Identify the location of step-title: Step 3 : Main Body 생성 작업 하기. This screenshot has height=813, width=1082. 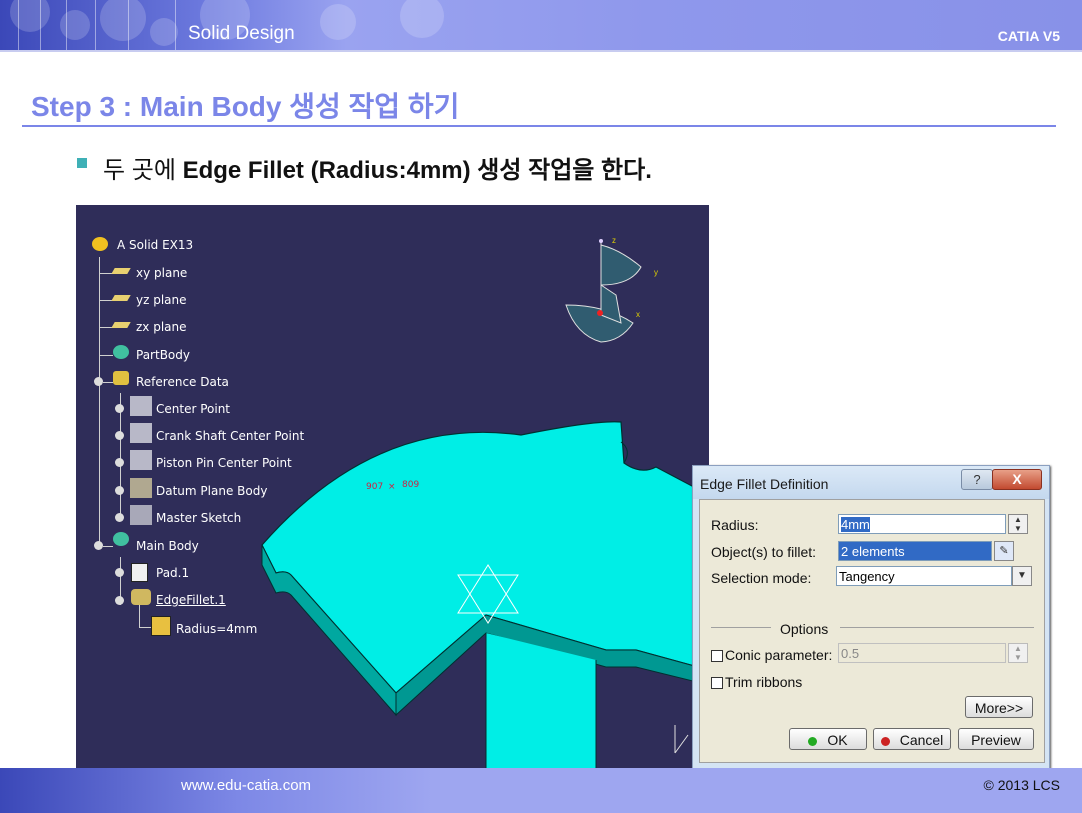
(245, 106).